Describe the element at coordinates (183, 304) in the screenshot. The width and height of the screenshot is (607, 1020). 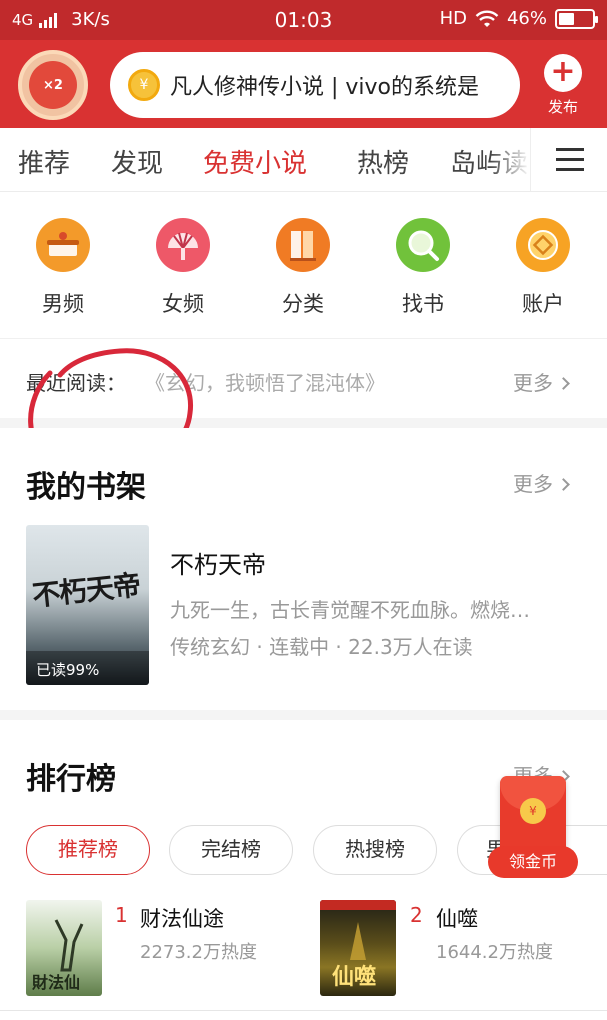
I see `quick-entry-label: 女频` at that location.